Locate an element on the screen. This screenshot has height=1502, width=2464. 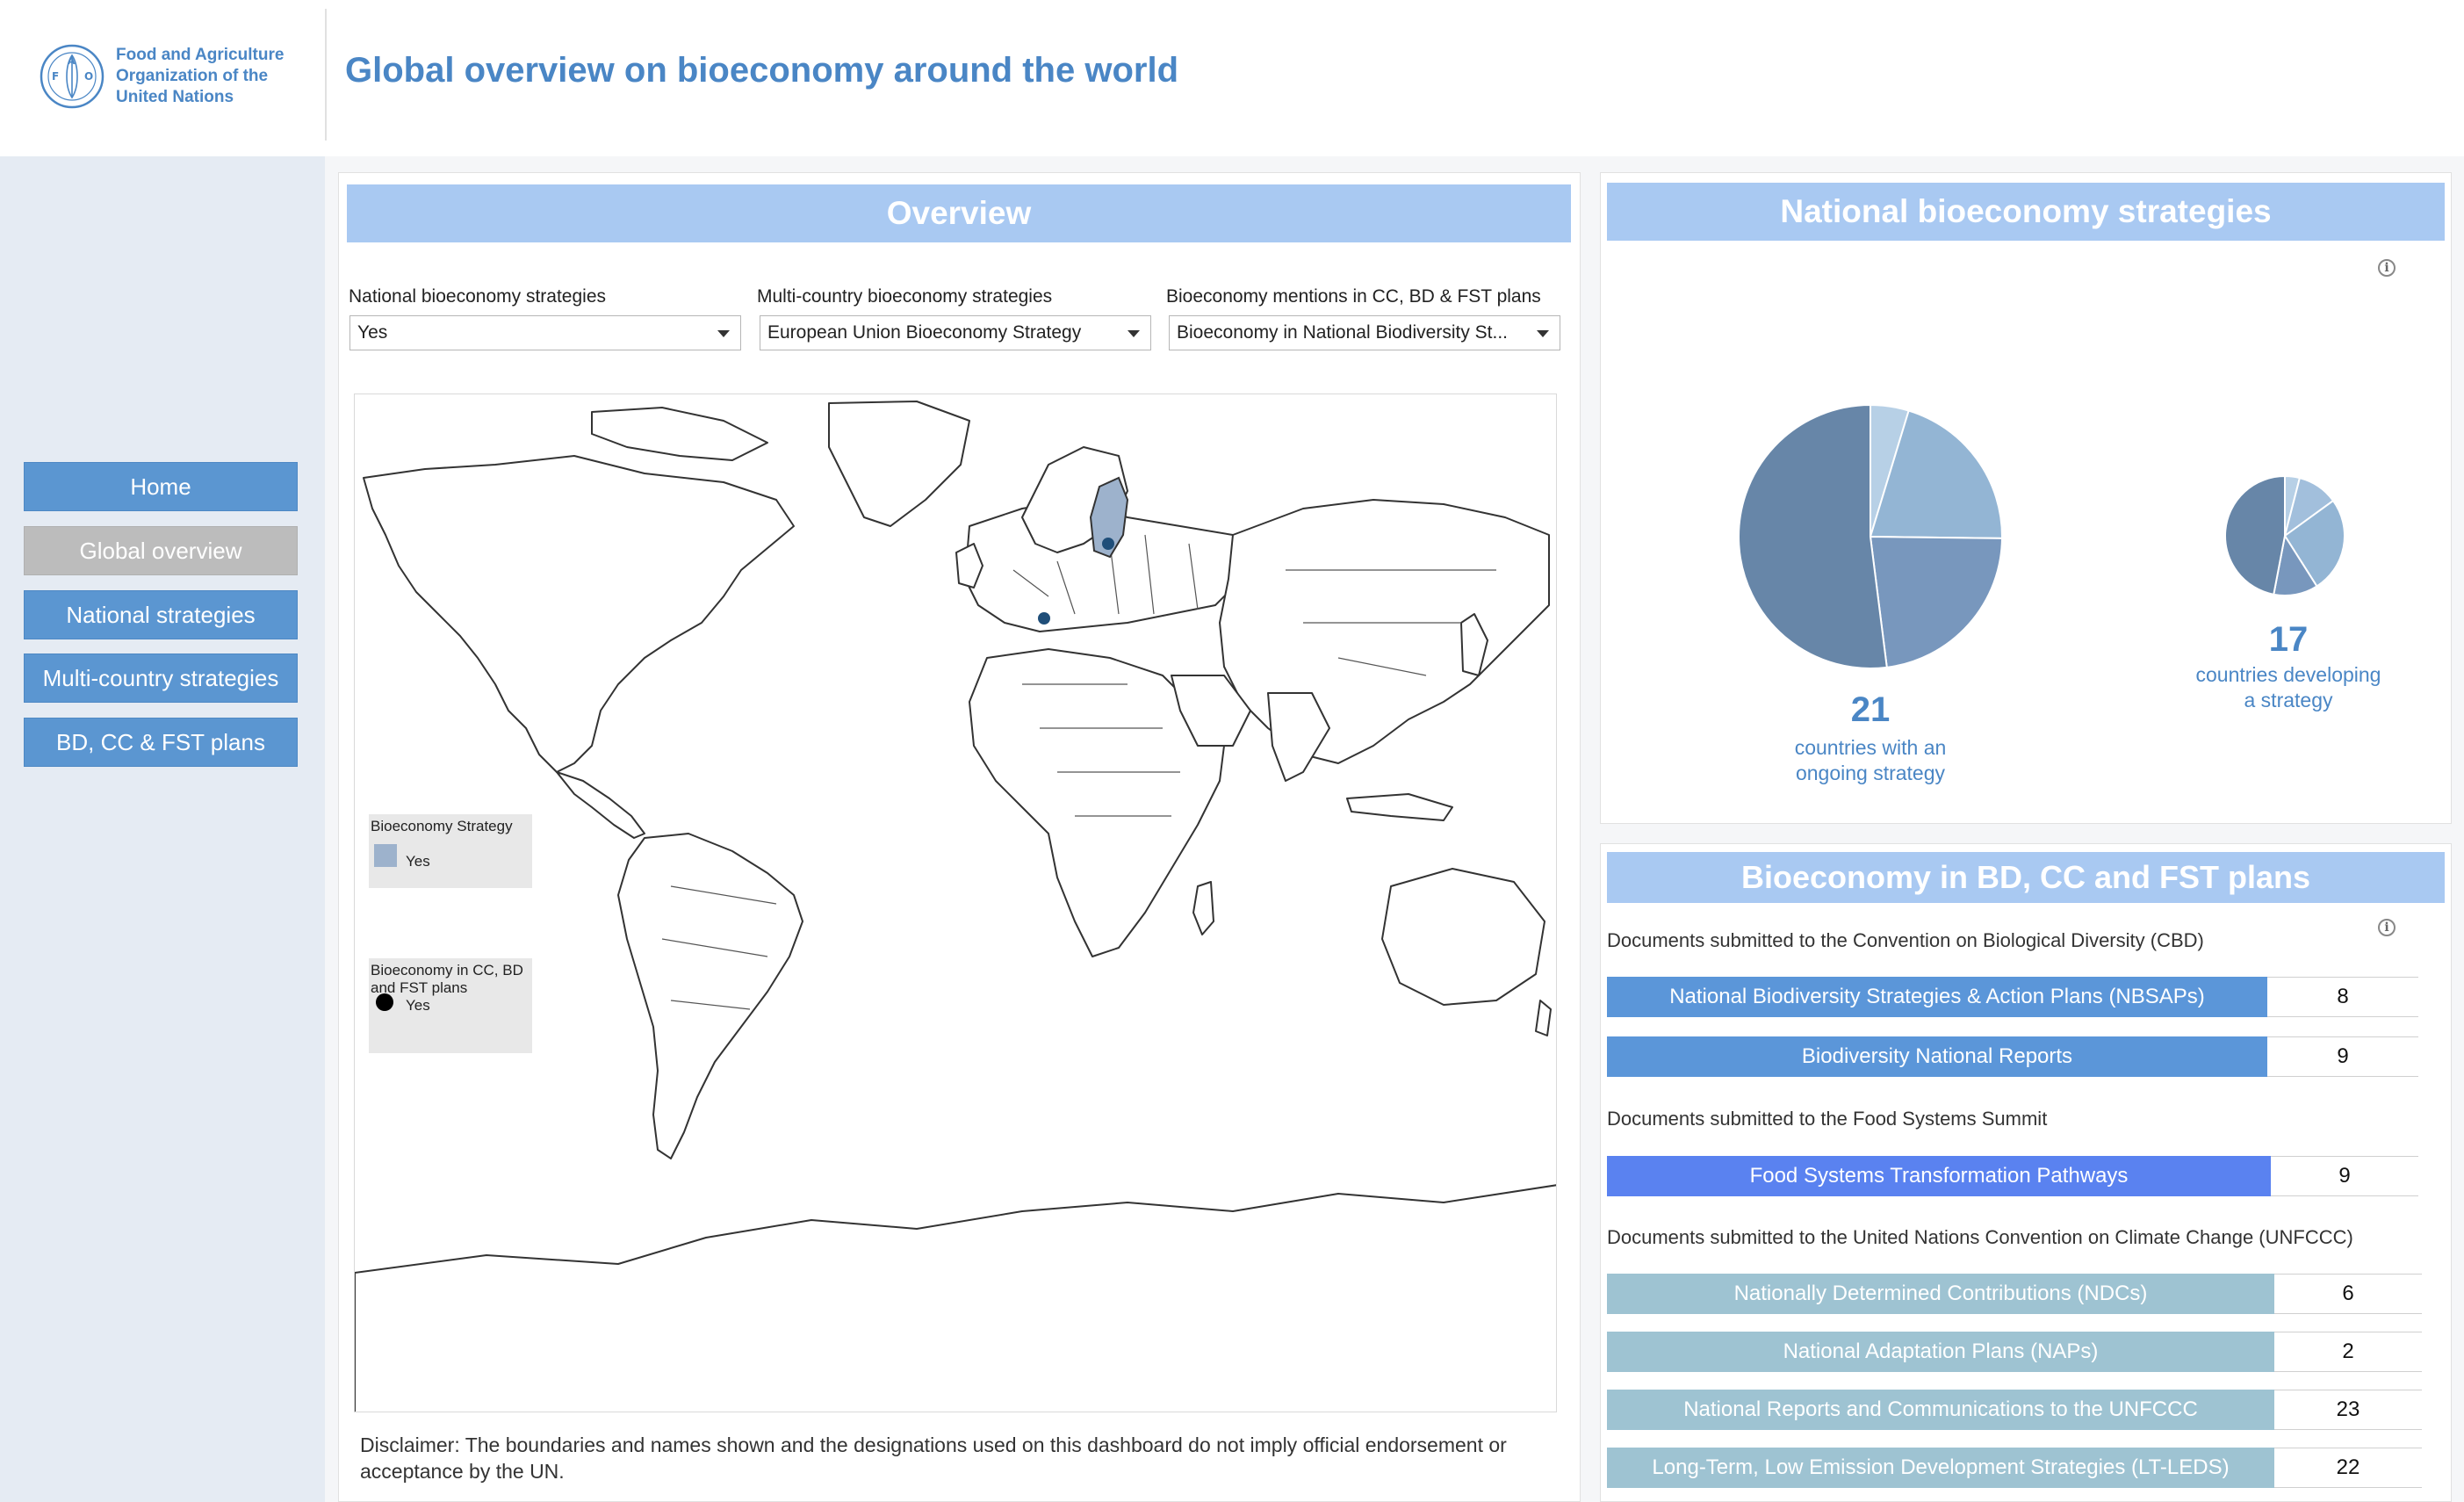
map-australia is located at coordinates (1463, 937).